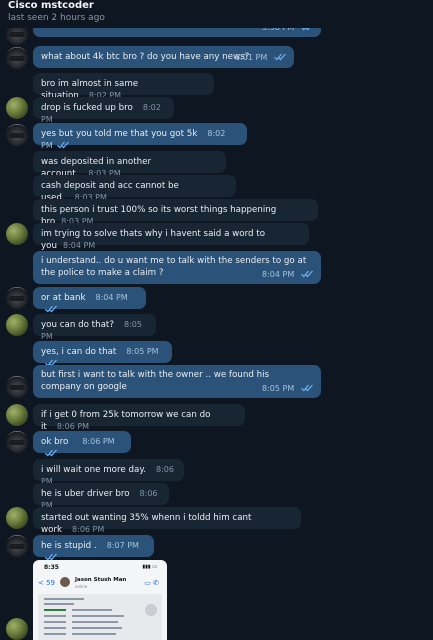  Describe the element at coordinates (87, 108) in the screenshot. I see `message-text: drop is fucked up bro` at that location.